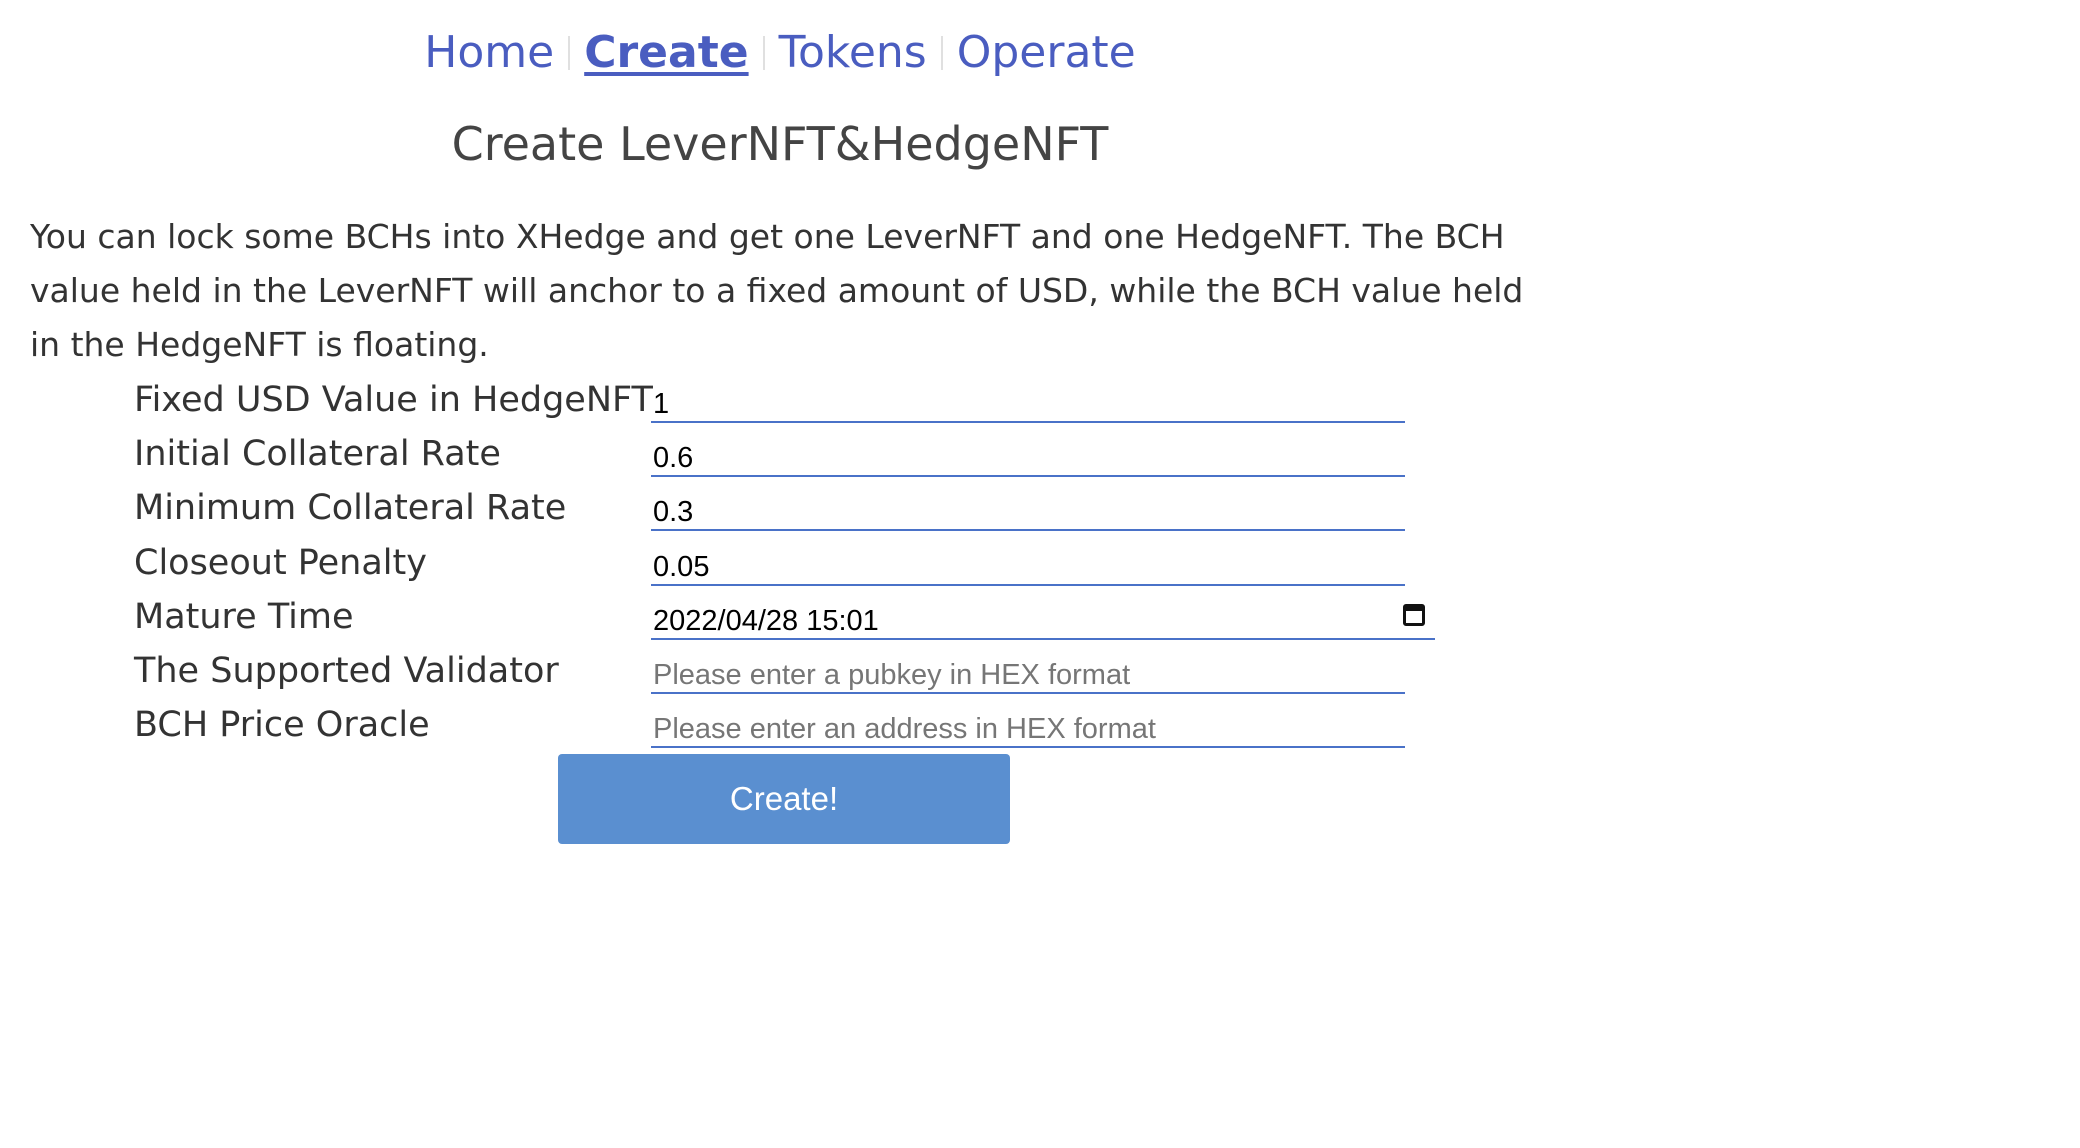 Image resolution: width=2080 pixels, height=1148 pixels. What do you see at coordinates (280, 563) in the screenshot?
I see `closeout-penalty-label: Closeout Penalty` at bounding box center [280, 563].